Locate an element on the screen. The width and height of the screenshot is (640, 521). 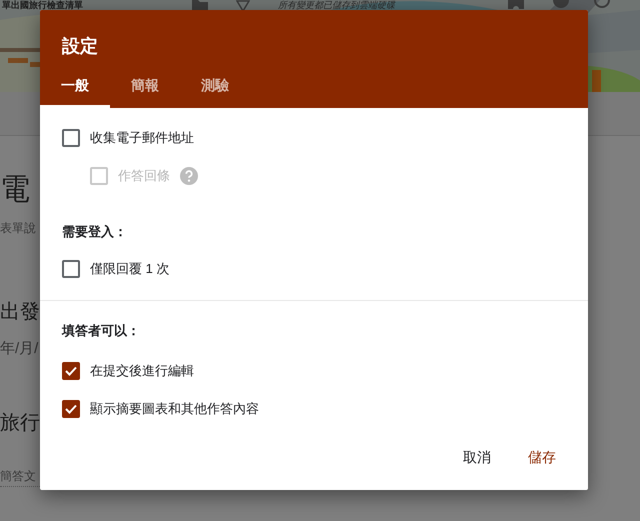
checkbox-label: 僅限回覆 1 次 is located at coordinates (130, 269).